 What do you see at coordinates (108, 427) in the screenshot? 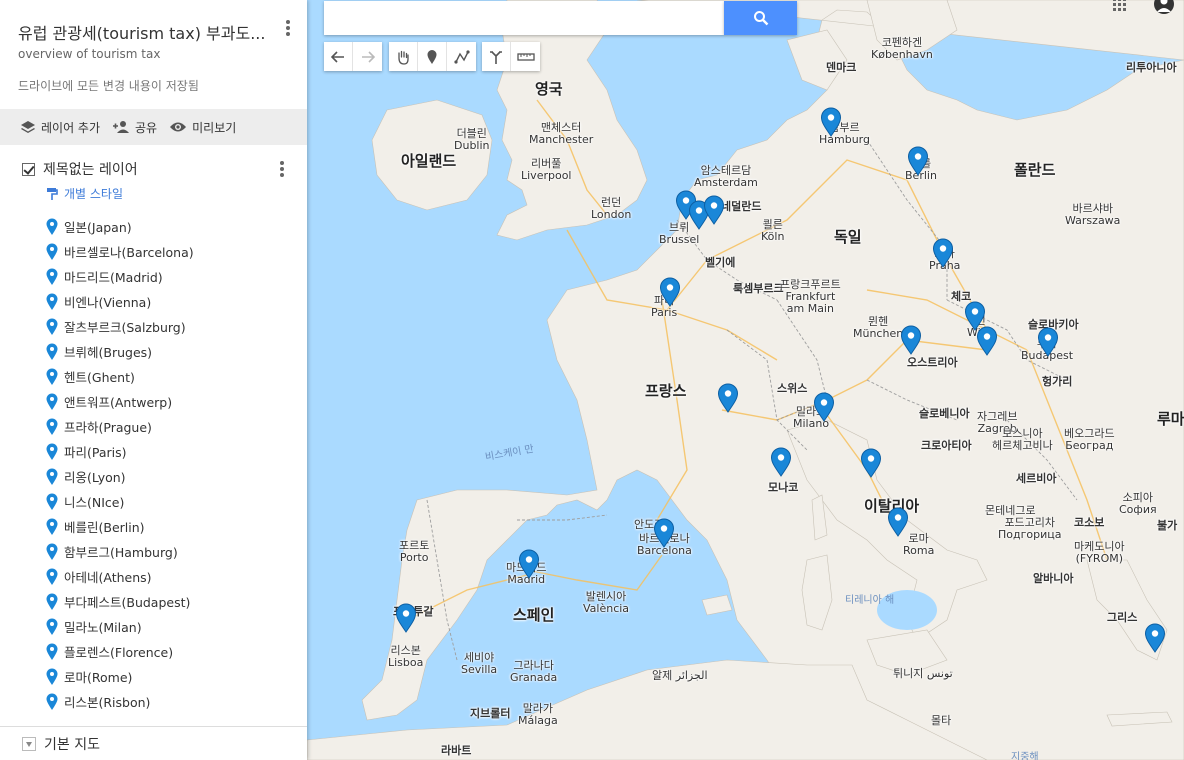
I see `place-label: 프라하(Prague)` at bounding box center [108, 427].